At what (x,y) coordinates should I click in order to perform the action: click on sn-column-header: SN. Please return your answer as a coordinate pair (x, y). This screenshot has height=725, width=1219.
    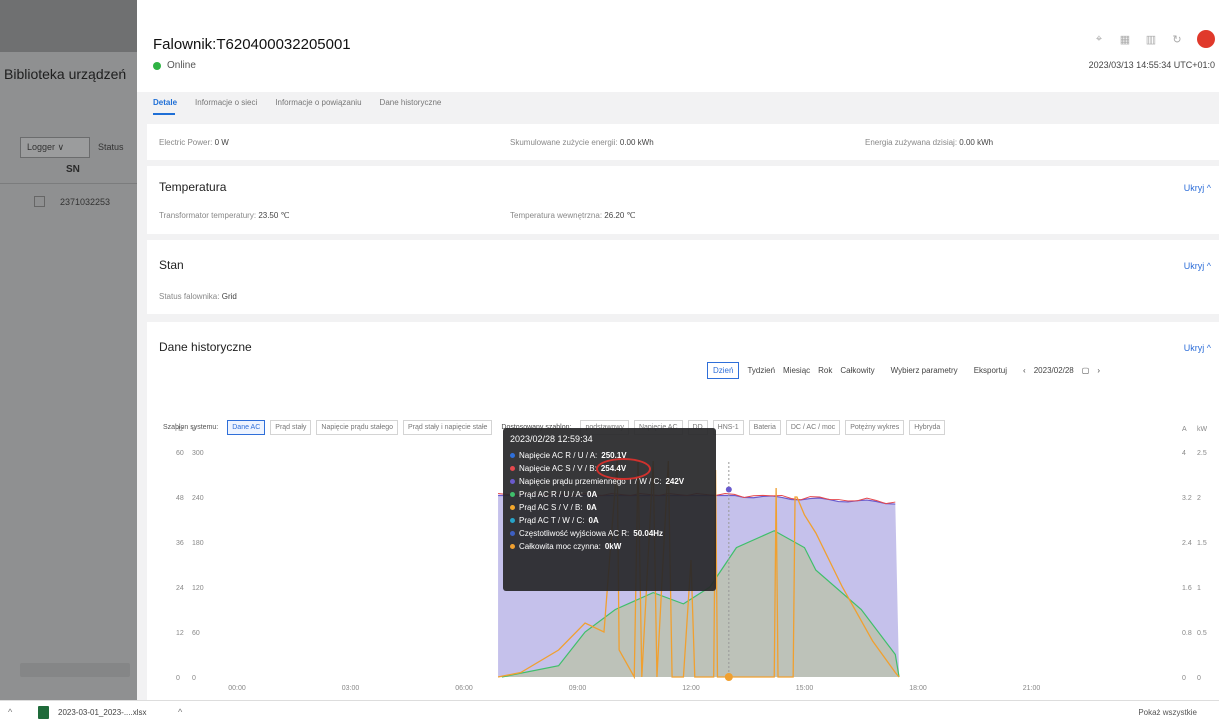
    Looking at the image, I should click on (73, 169).